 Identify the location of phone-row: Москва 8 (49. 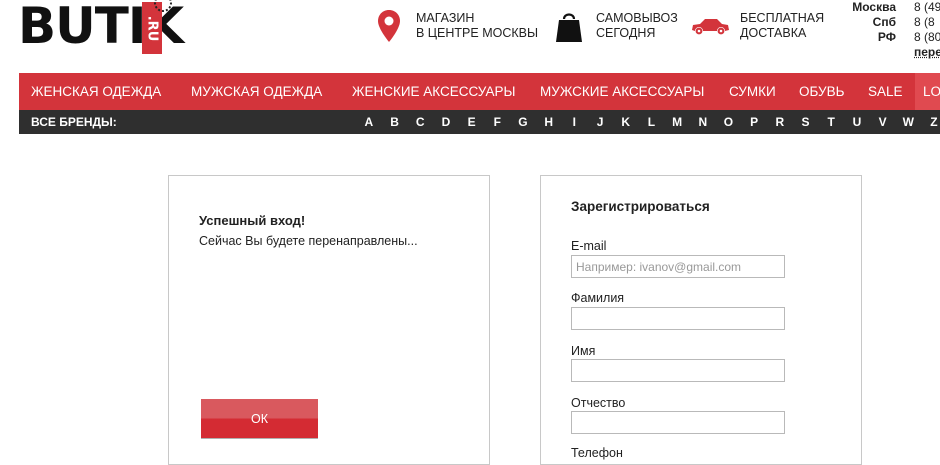
(894, 7).